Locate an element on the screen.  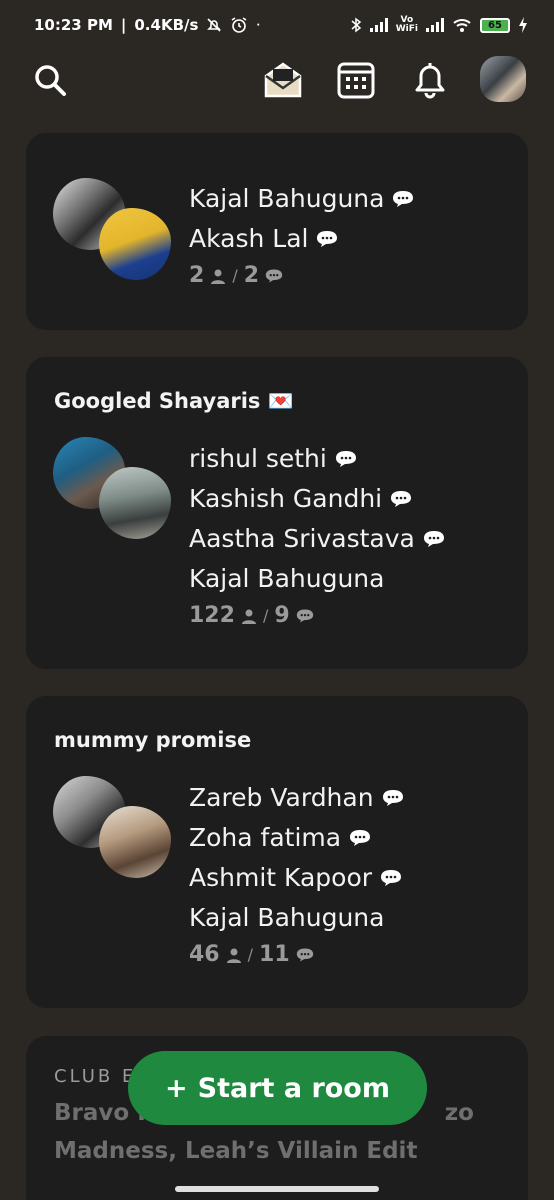
room-counts: 46 / 11 is located at coordinates (296, 954).